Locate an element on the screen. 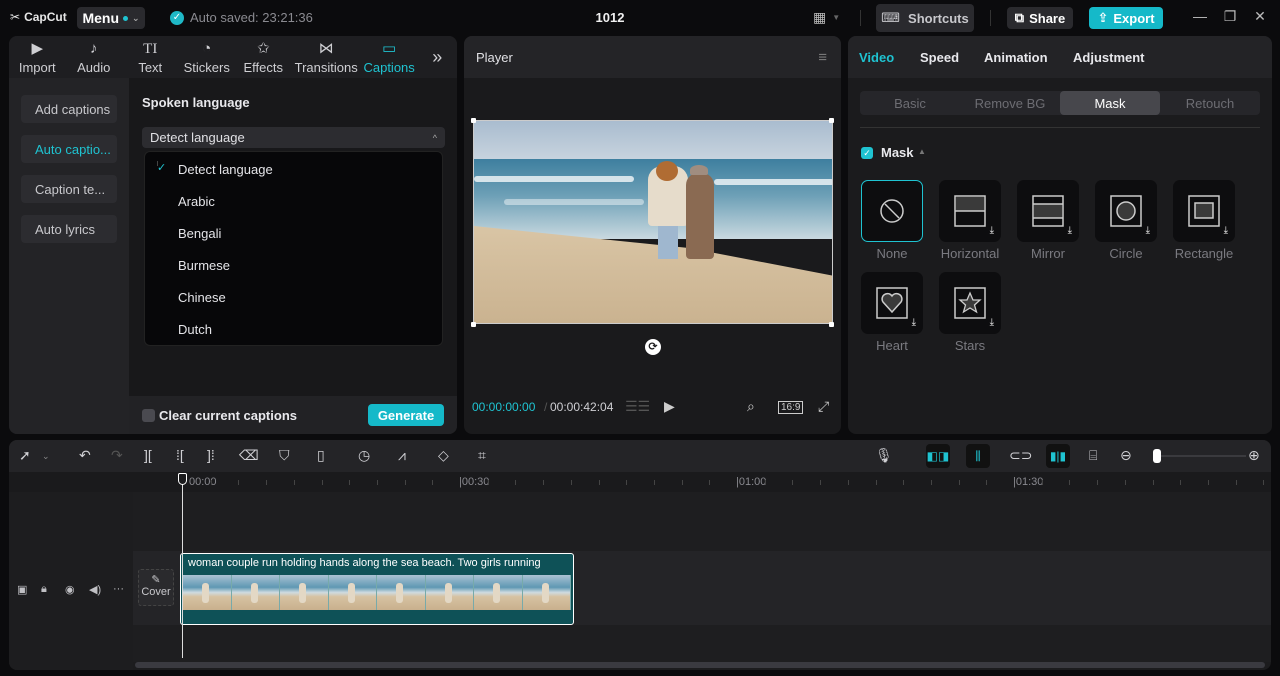 The height and width of the screenshot is (676, 1280). tab-captions: ▭ Captions is located at coordinates (389, 57).